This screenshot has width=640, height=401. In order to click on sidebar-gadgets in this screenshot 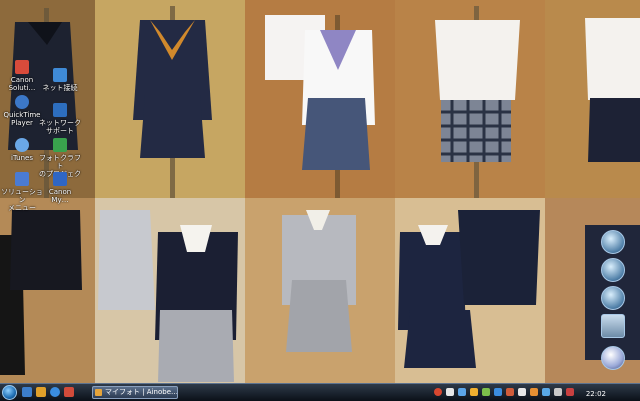, I will do `click(614, 297)`.